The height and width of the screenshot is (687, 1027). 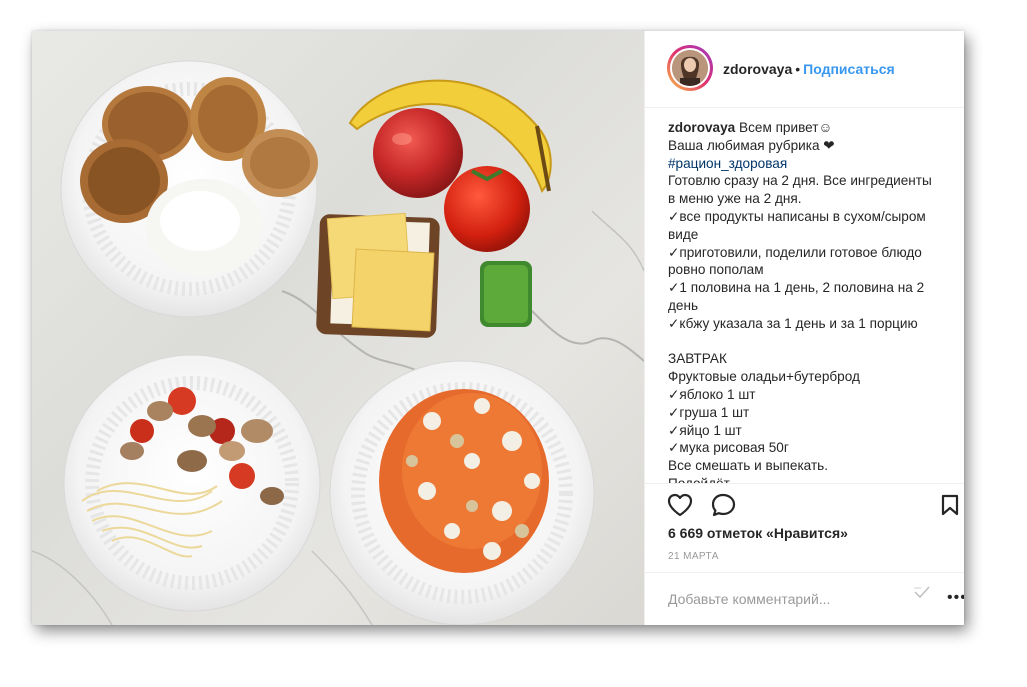 What do you see at coordinates (709, 412) in the screenshot?
I see `caption-line: ✓груша 1 шт` at bounding box center [709, 412].